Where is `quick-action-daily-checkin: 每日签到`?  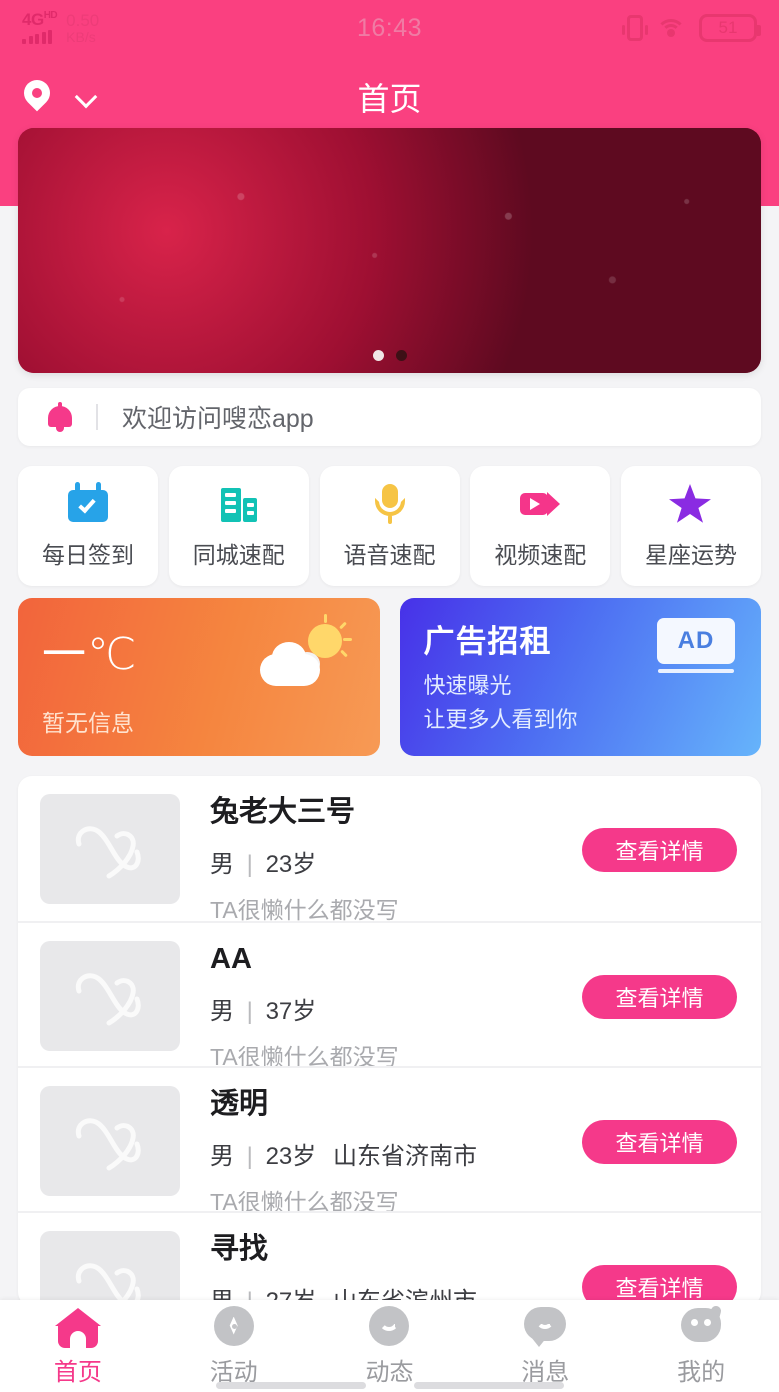 quick-action-daily-checkin: 每日签到 is located at coordinates (88, 526).